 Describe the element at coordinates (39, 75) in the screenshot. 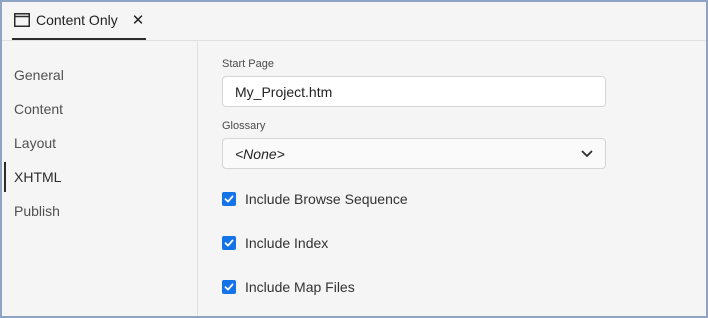

I see `sidebar-item-label: General` at that location.